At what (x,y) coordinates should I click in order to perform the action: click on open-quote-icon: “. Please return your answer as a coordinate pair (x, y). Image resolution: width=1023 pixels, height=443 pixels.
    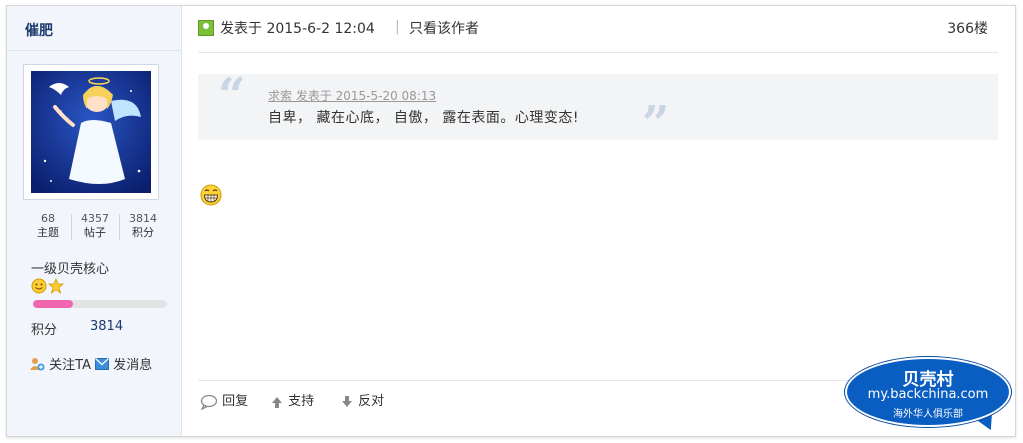
    Looking at the image, I should click on (232, 96).